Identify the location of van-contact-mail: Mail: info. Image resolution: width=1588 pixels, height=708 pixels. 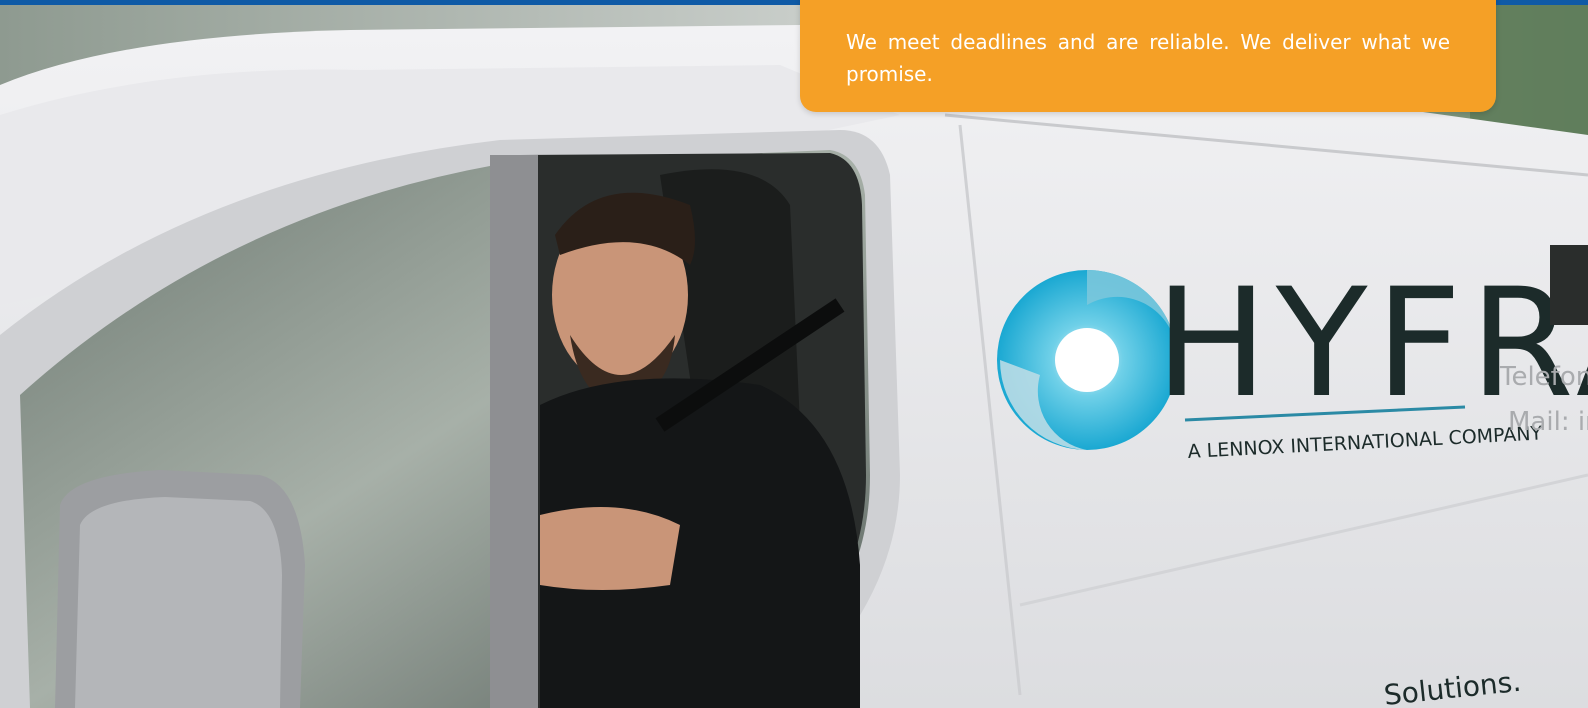
(1548, 422).